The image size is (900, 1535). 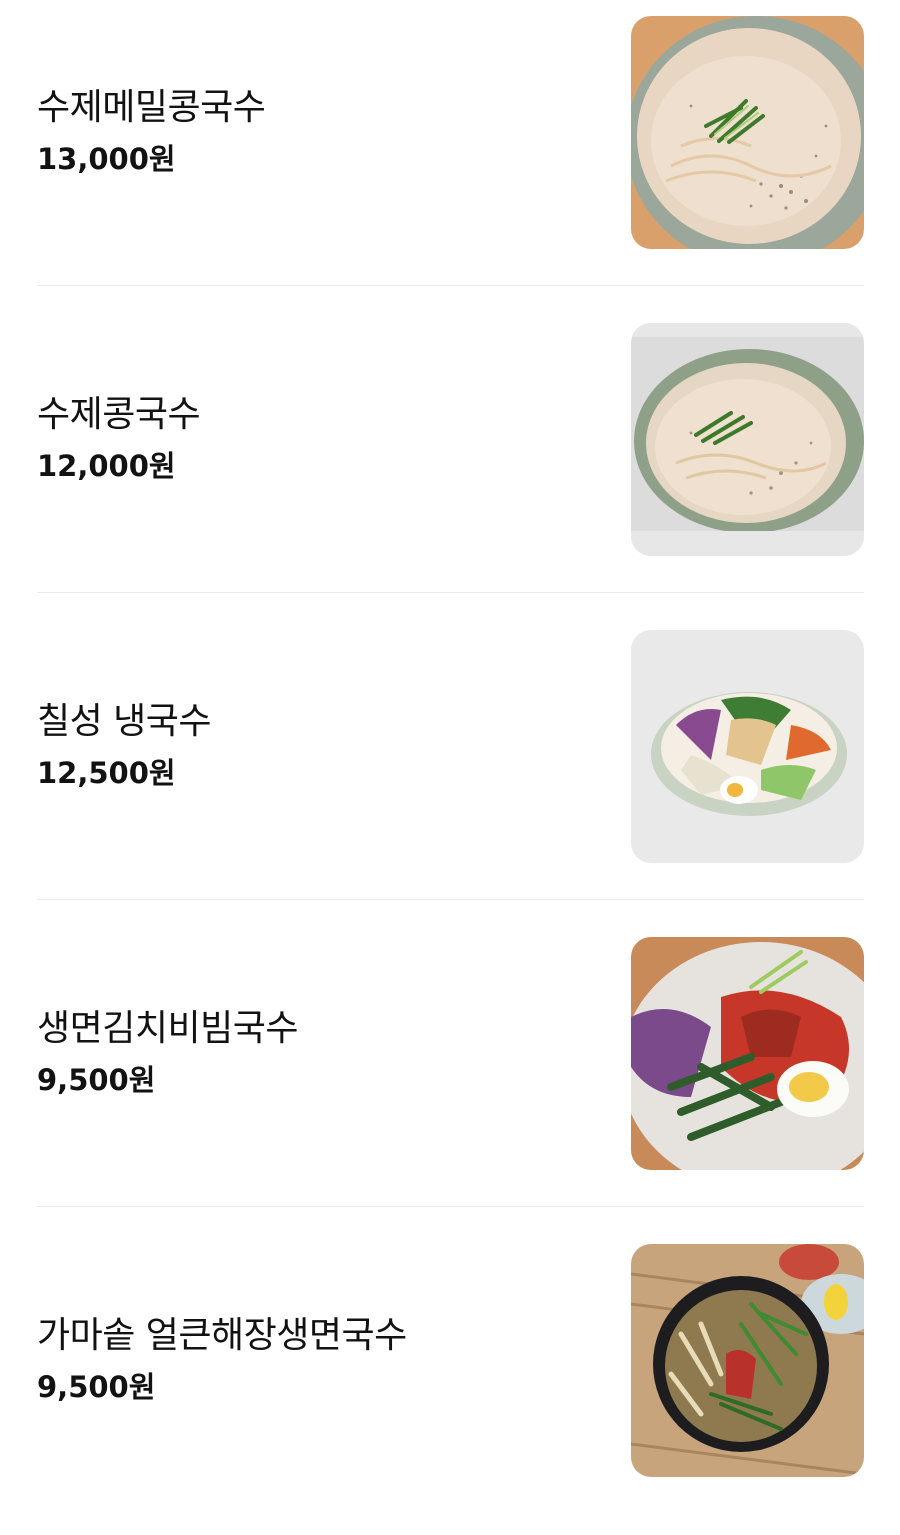 What do you see at coordinates (317, 142) in the screenshot?
I see `menu-item-info: 수제메밀콩국수 13,000원` at bounding box center [317, 142].